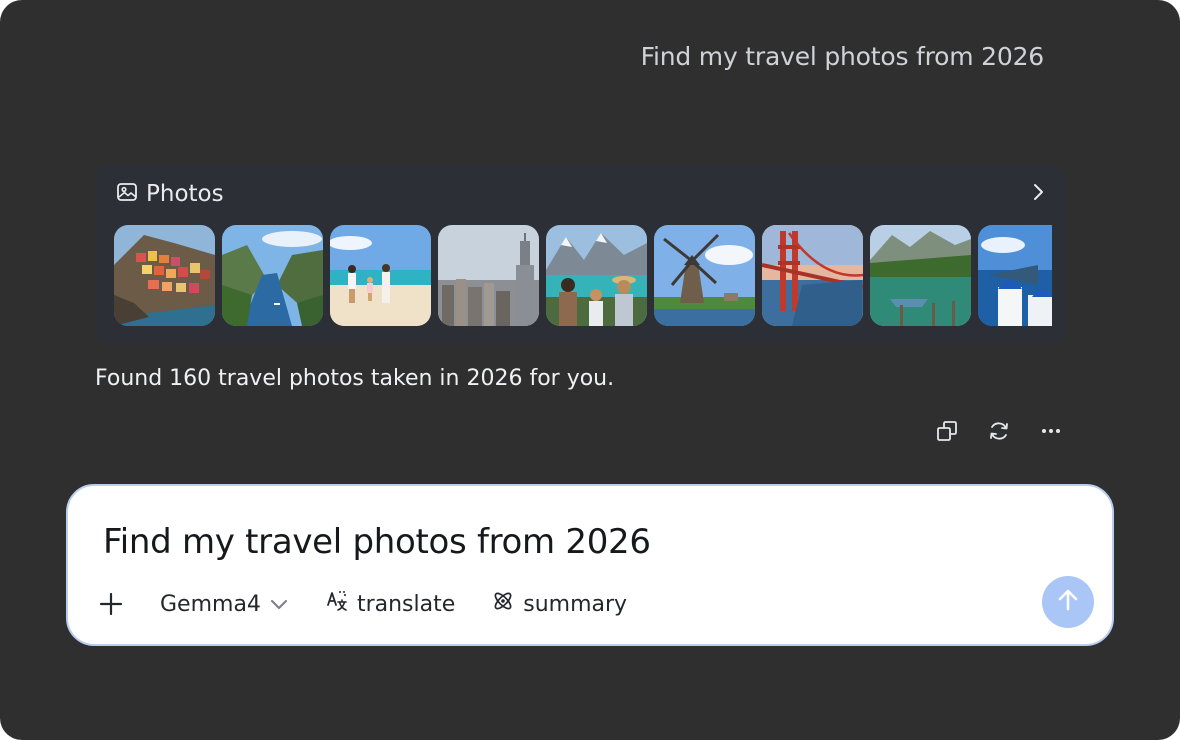 The width and height of the screenshot is (1180, 740). What do you see at coordinates (377, 542) in the screenshot?
I see `composer-text: Find my travel photos from 2026` at bounding box center [377, 542].